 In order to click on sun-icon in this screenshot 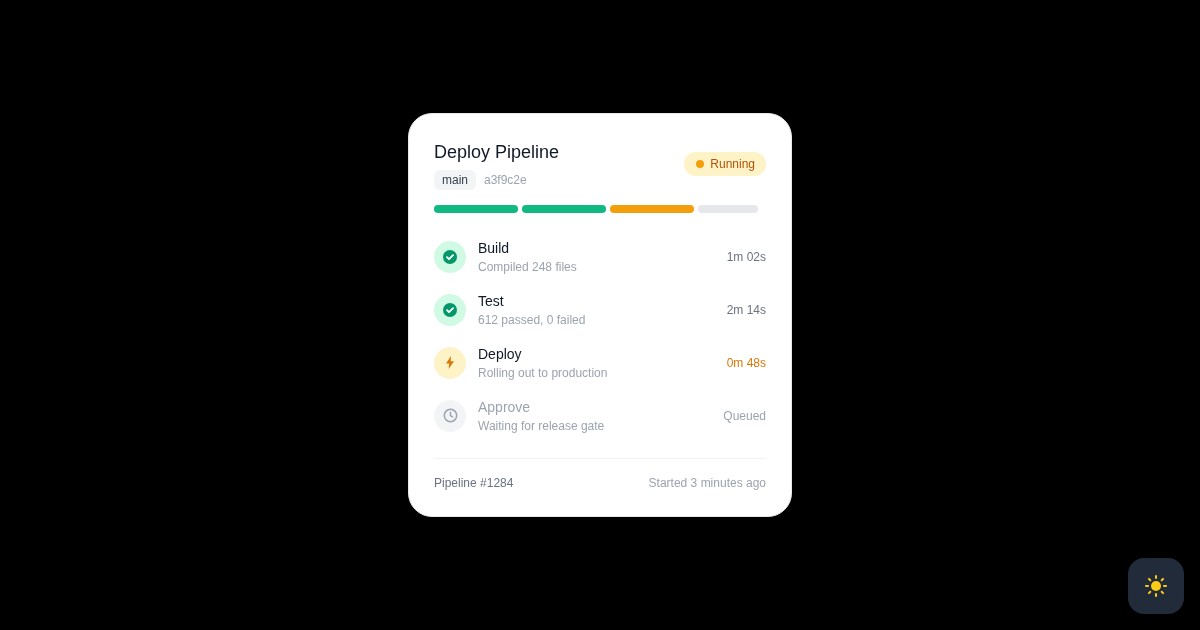, I will do `click(1156, 586)`.